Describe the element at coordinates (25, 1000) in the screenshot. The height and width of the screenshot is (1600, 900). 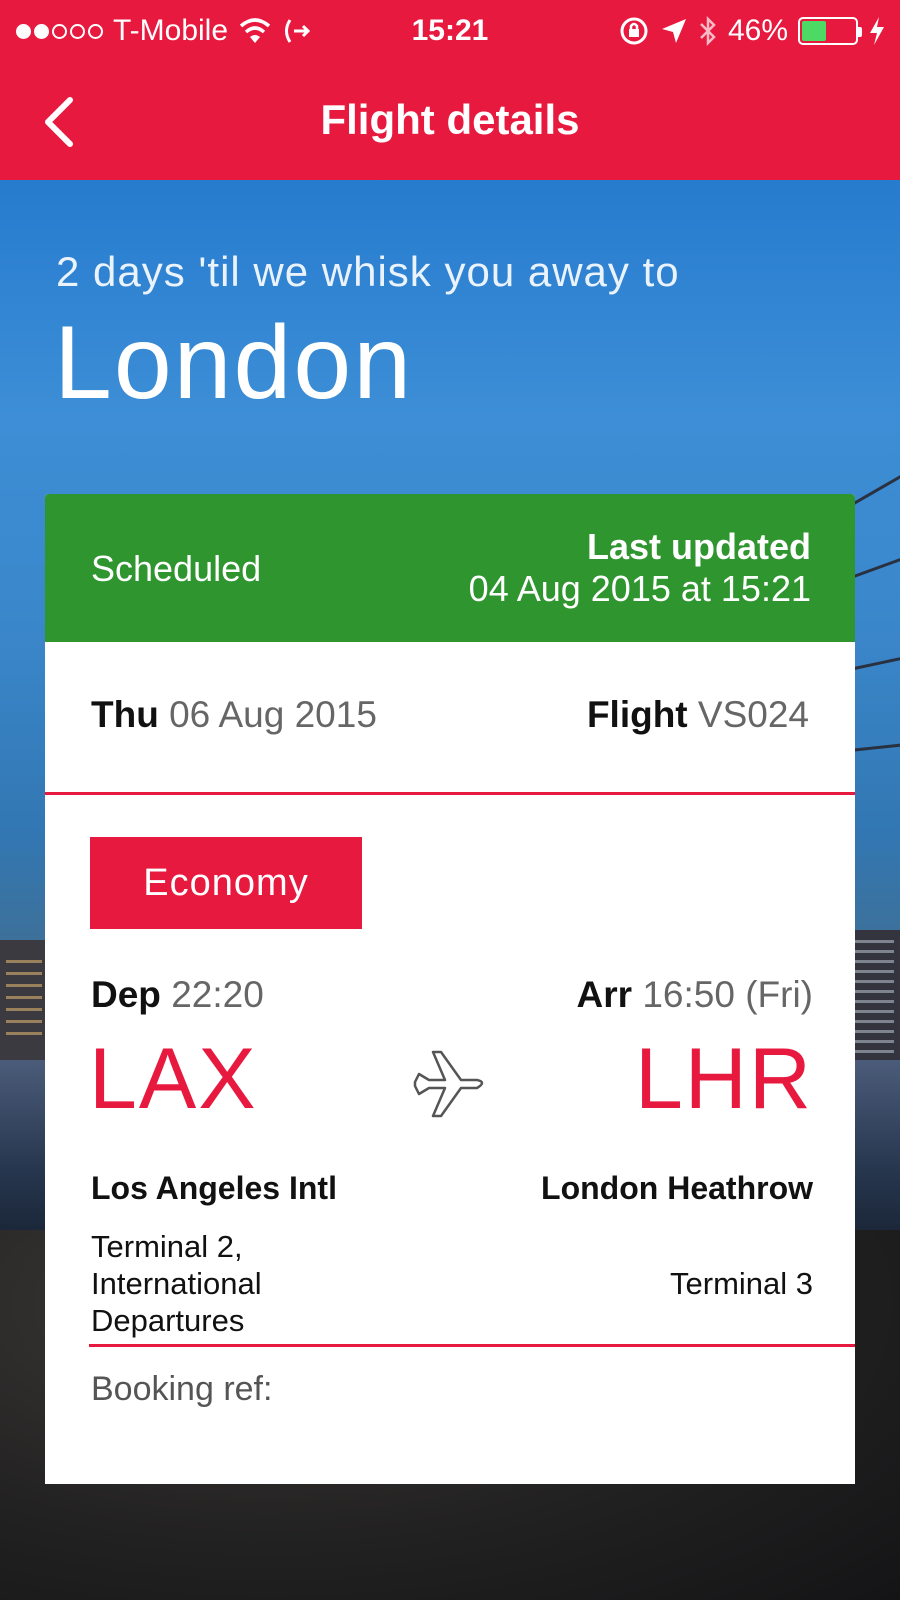
I see `buildings-left` at that location.